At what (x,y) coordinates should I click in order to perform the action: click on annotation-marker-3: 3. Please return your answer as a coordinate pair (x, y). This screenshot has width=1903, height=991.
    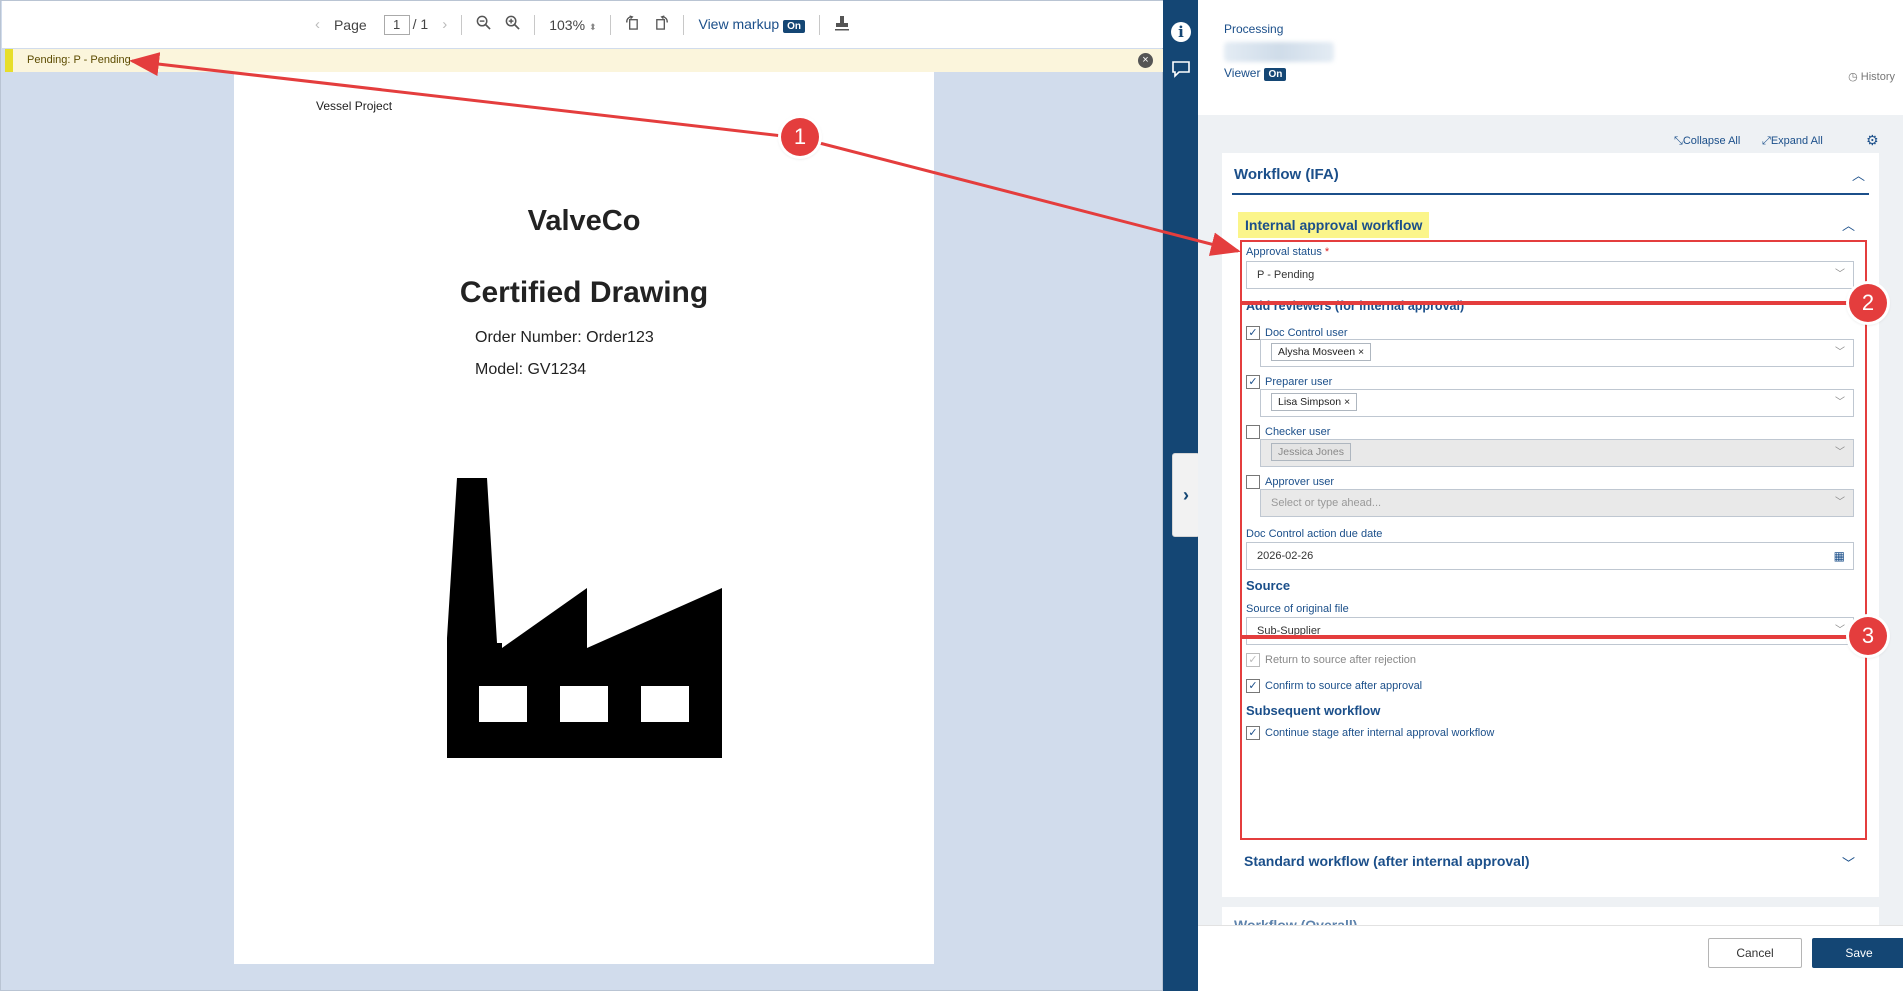
    Looking at the image, I should click on (1868, 636).